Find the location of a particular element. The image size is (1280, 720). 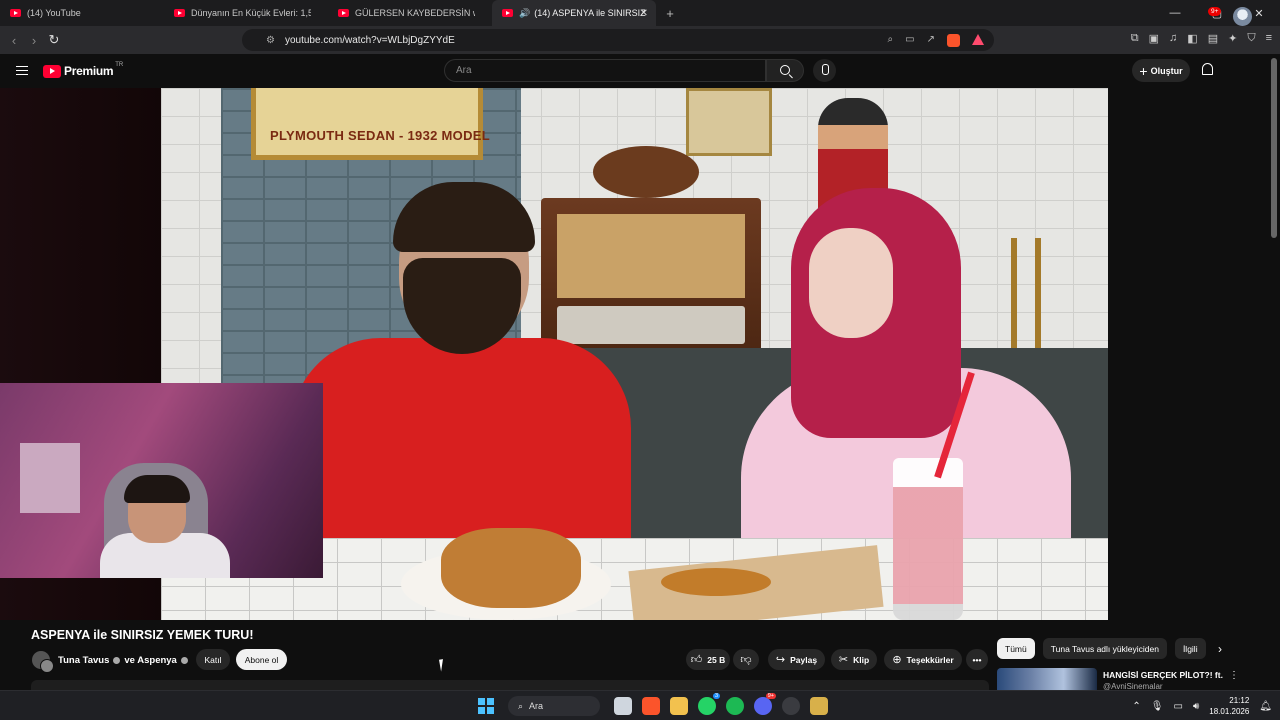

share-icon: ↗ is located at coordinates (931, 40).